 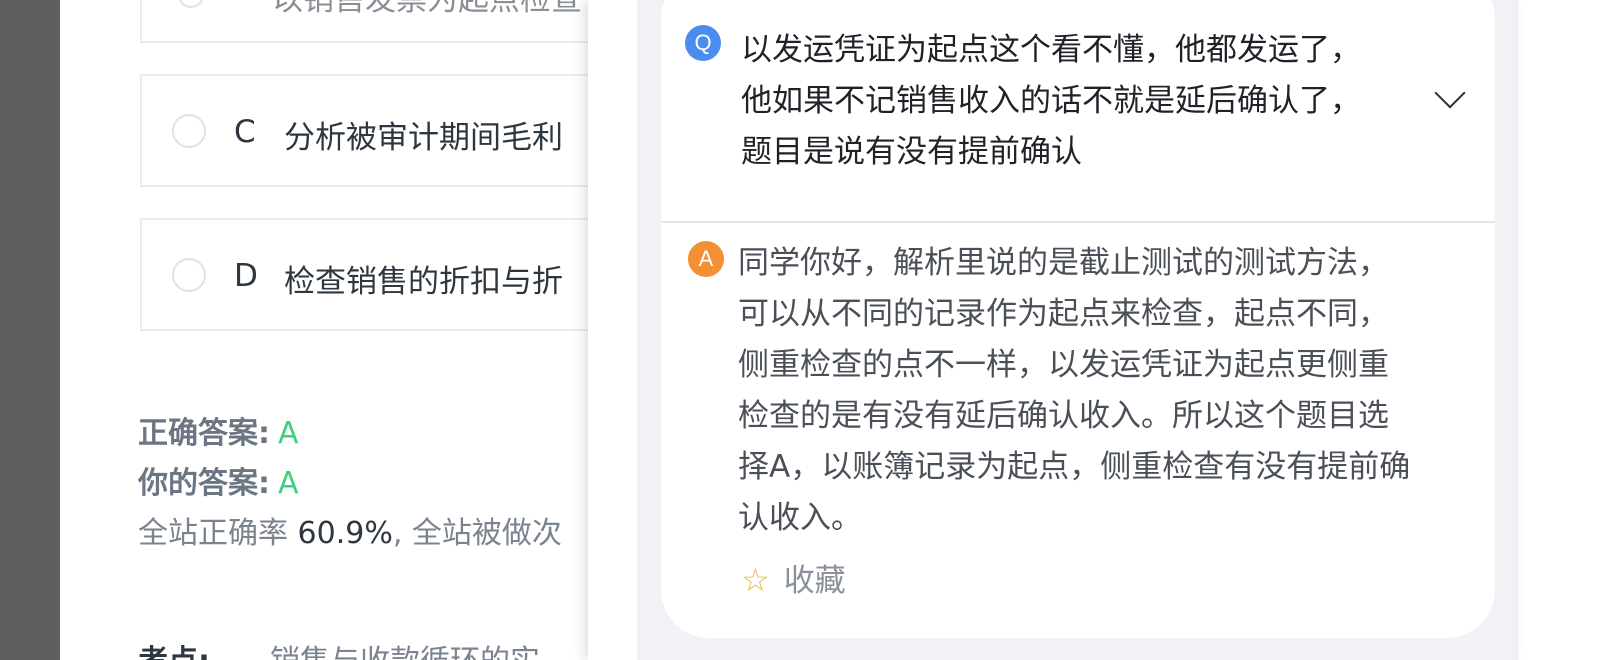 I want to click on left-gutter, so click(x=30, y=330).